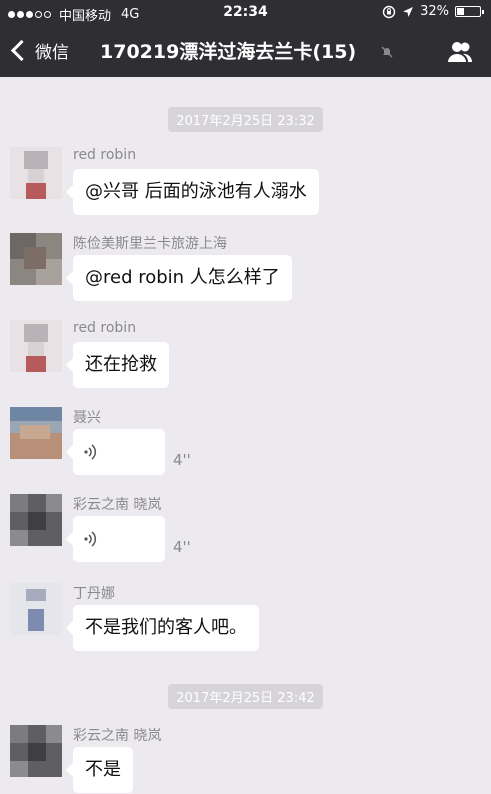  I want to click on status-right: 32%, so click(433, 11).